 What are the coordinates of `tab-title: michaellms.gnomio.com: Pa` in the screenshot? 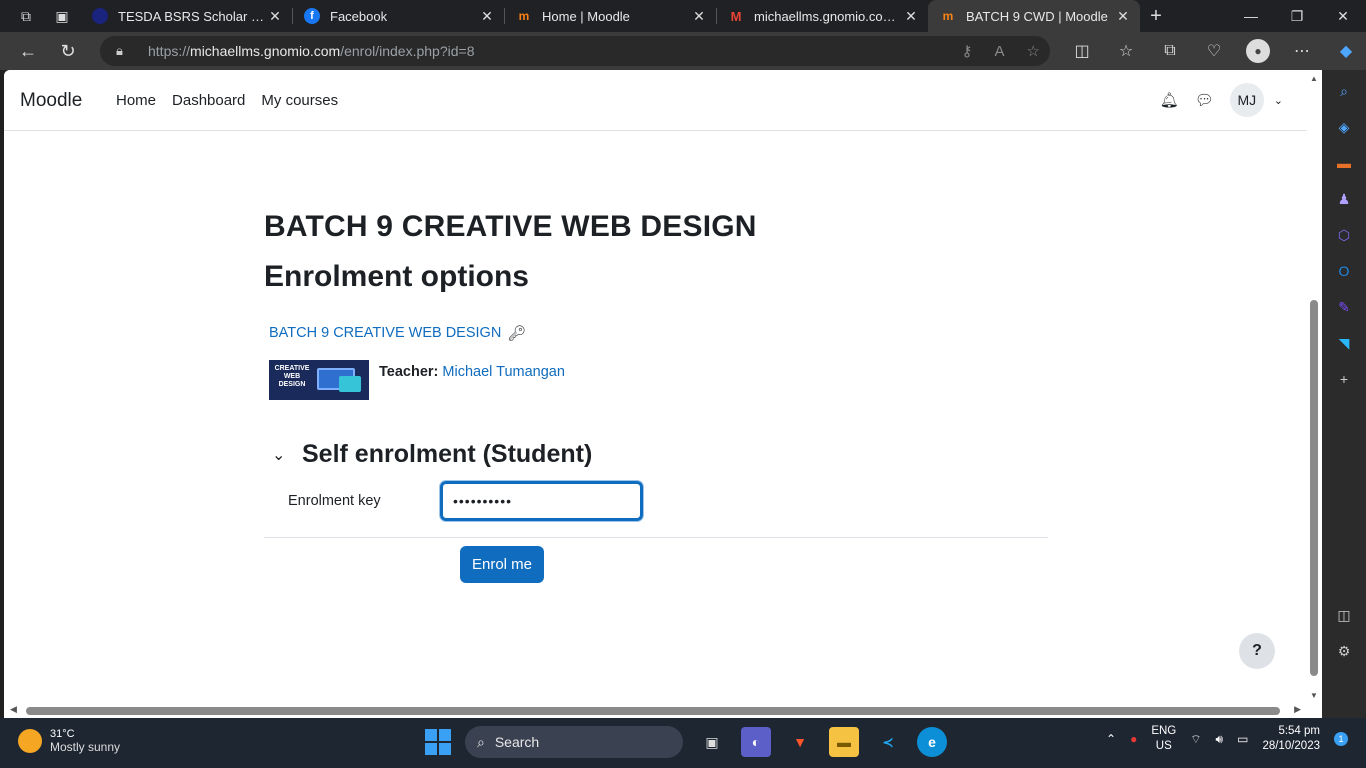 It's located at (828, 16).